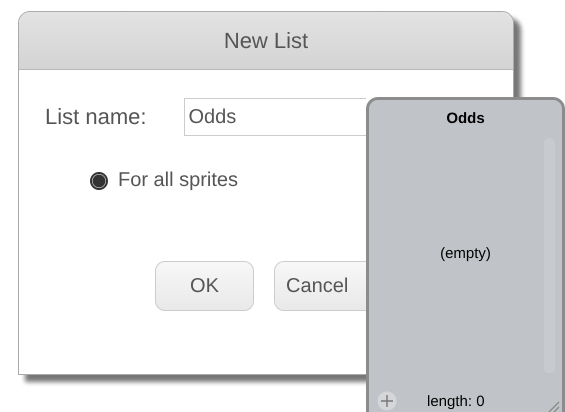 The height and width of the screenshot is (412, 565). Describe the element at coordinates (99, 181) in the screenshot. I see `radio-button` at that location.